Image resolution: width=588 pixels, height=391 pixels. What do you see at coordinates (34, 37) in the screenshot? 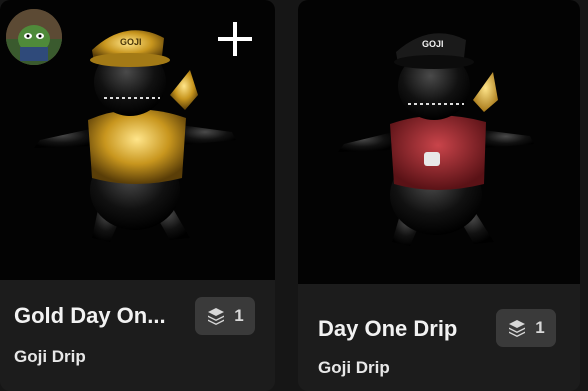
I see `avatar` at bounding box center [34, 37].